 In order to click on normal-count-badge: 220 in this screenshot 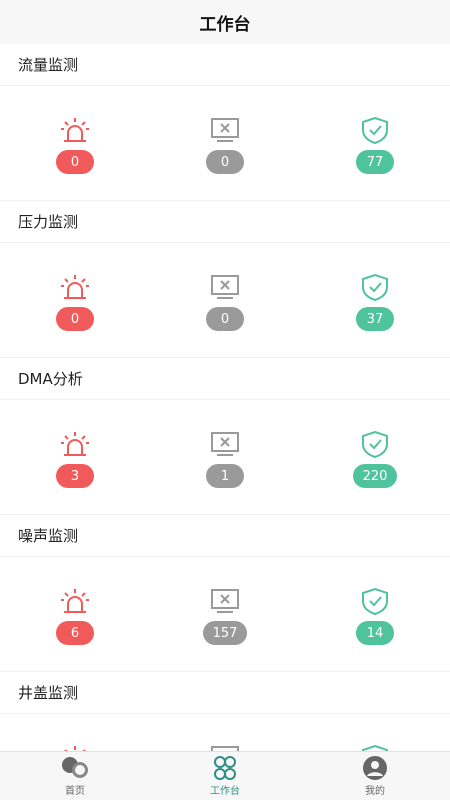, I will do `click(375, 476)`.